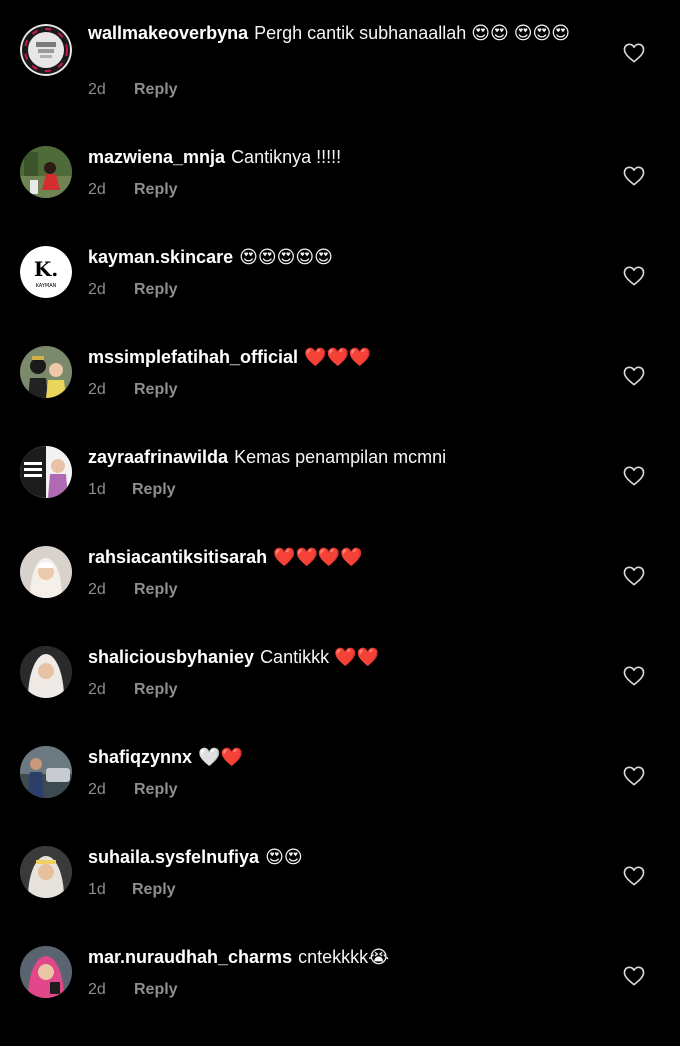  I want to click on comment-username: rahsiacantiksitisarah, so click(177, 557).